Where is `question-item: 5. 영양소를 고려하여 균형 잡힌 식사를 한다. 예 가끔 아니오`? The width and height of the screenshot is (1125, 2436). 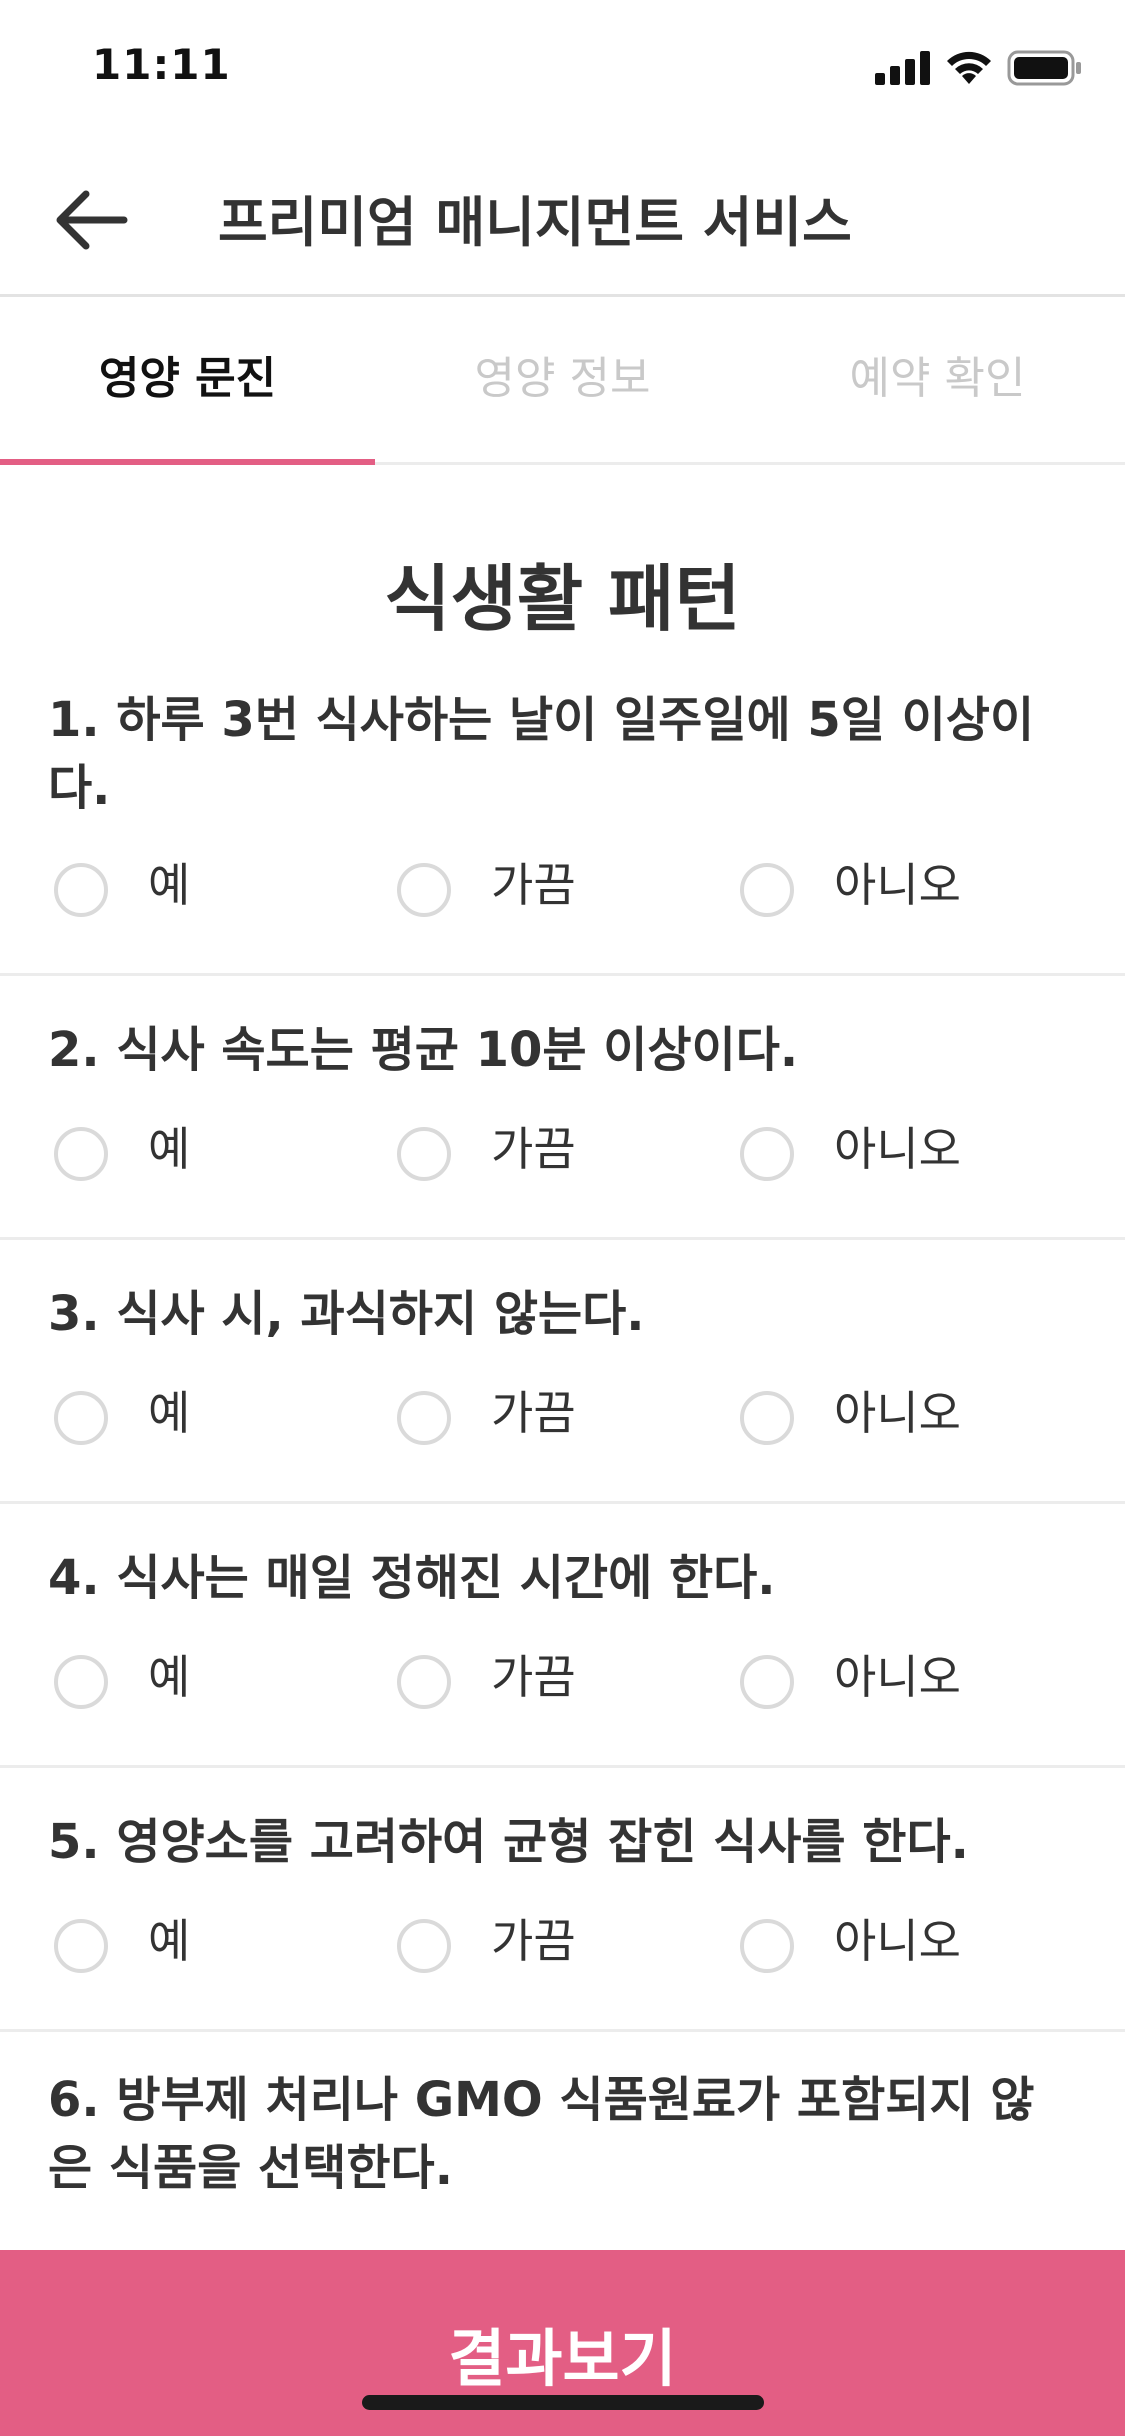
question-item: 5. 영양소를 고려하여 균형 잡힌 식사를 한다. 예 가끔 아니오 is located at coordinates (562, 1900).